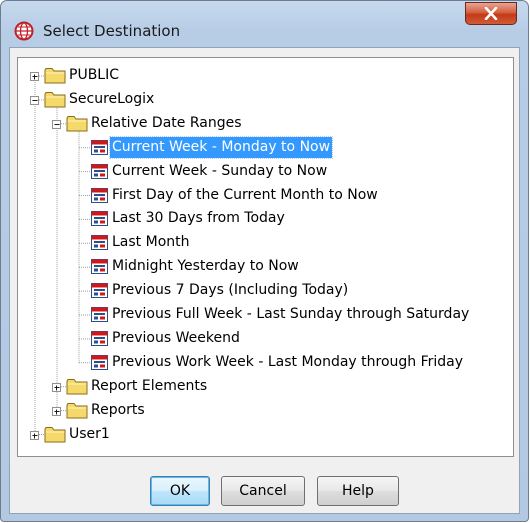 This screenshot has width=530, height=523. I want to click on tree-report-node: Last Month, so click(265, 243).